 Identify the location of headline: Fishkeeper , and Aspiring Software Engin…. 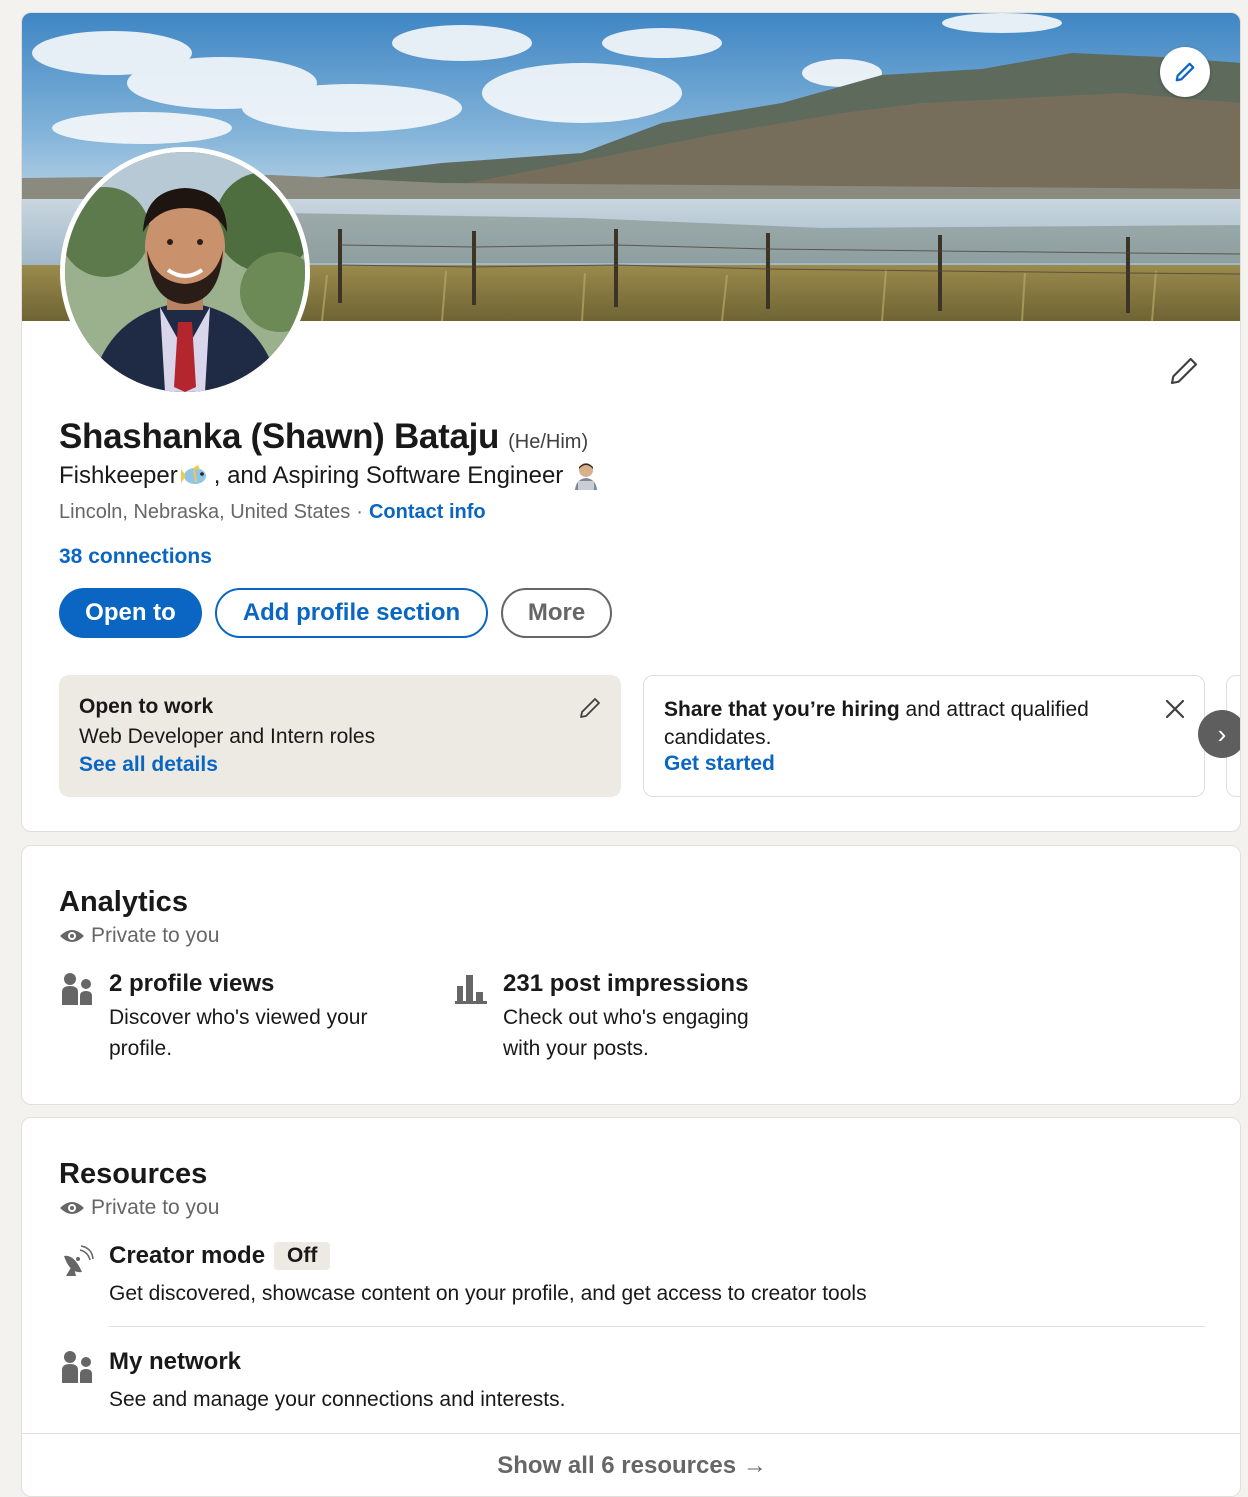
(331, 476).